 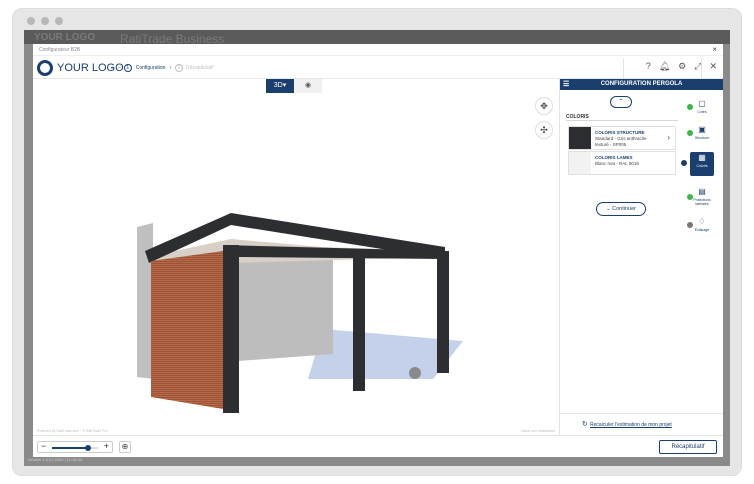 What do you see at coordinates (537, 431) in the screenshot?
I see `credit-right: Visuel non contractuel` at bounding box center [537, 431].